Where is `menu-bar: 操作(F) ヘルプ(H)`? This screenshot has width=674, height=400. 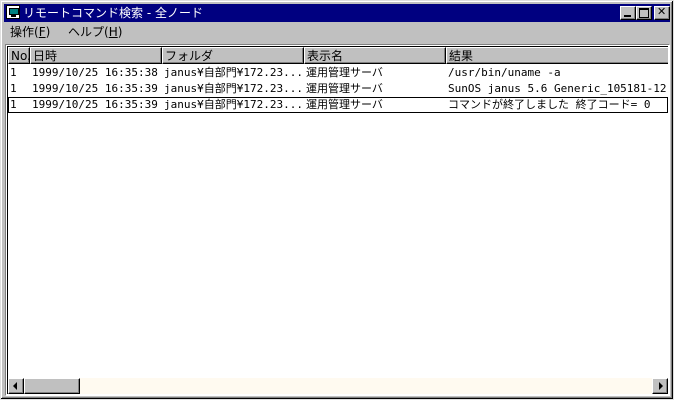 menu-bar: 操作(F) ヘルプ(H) is located at coordinates (337, 32).